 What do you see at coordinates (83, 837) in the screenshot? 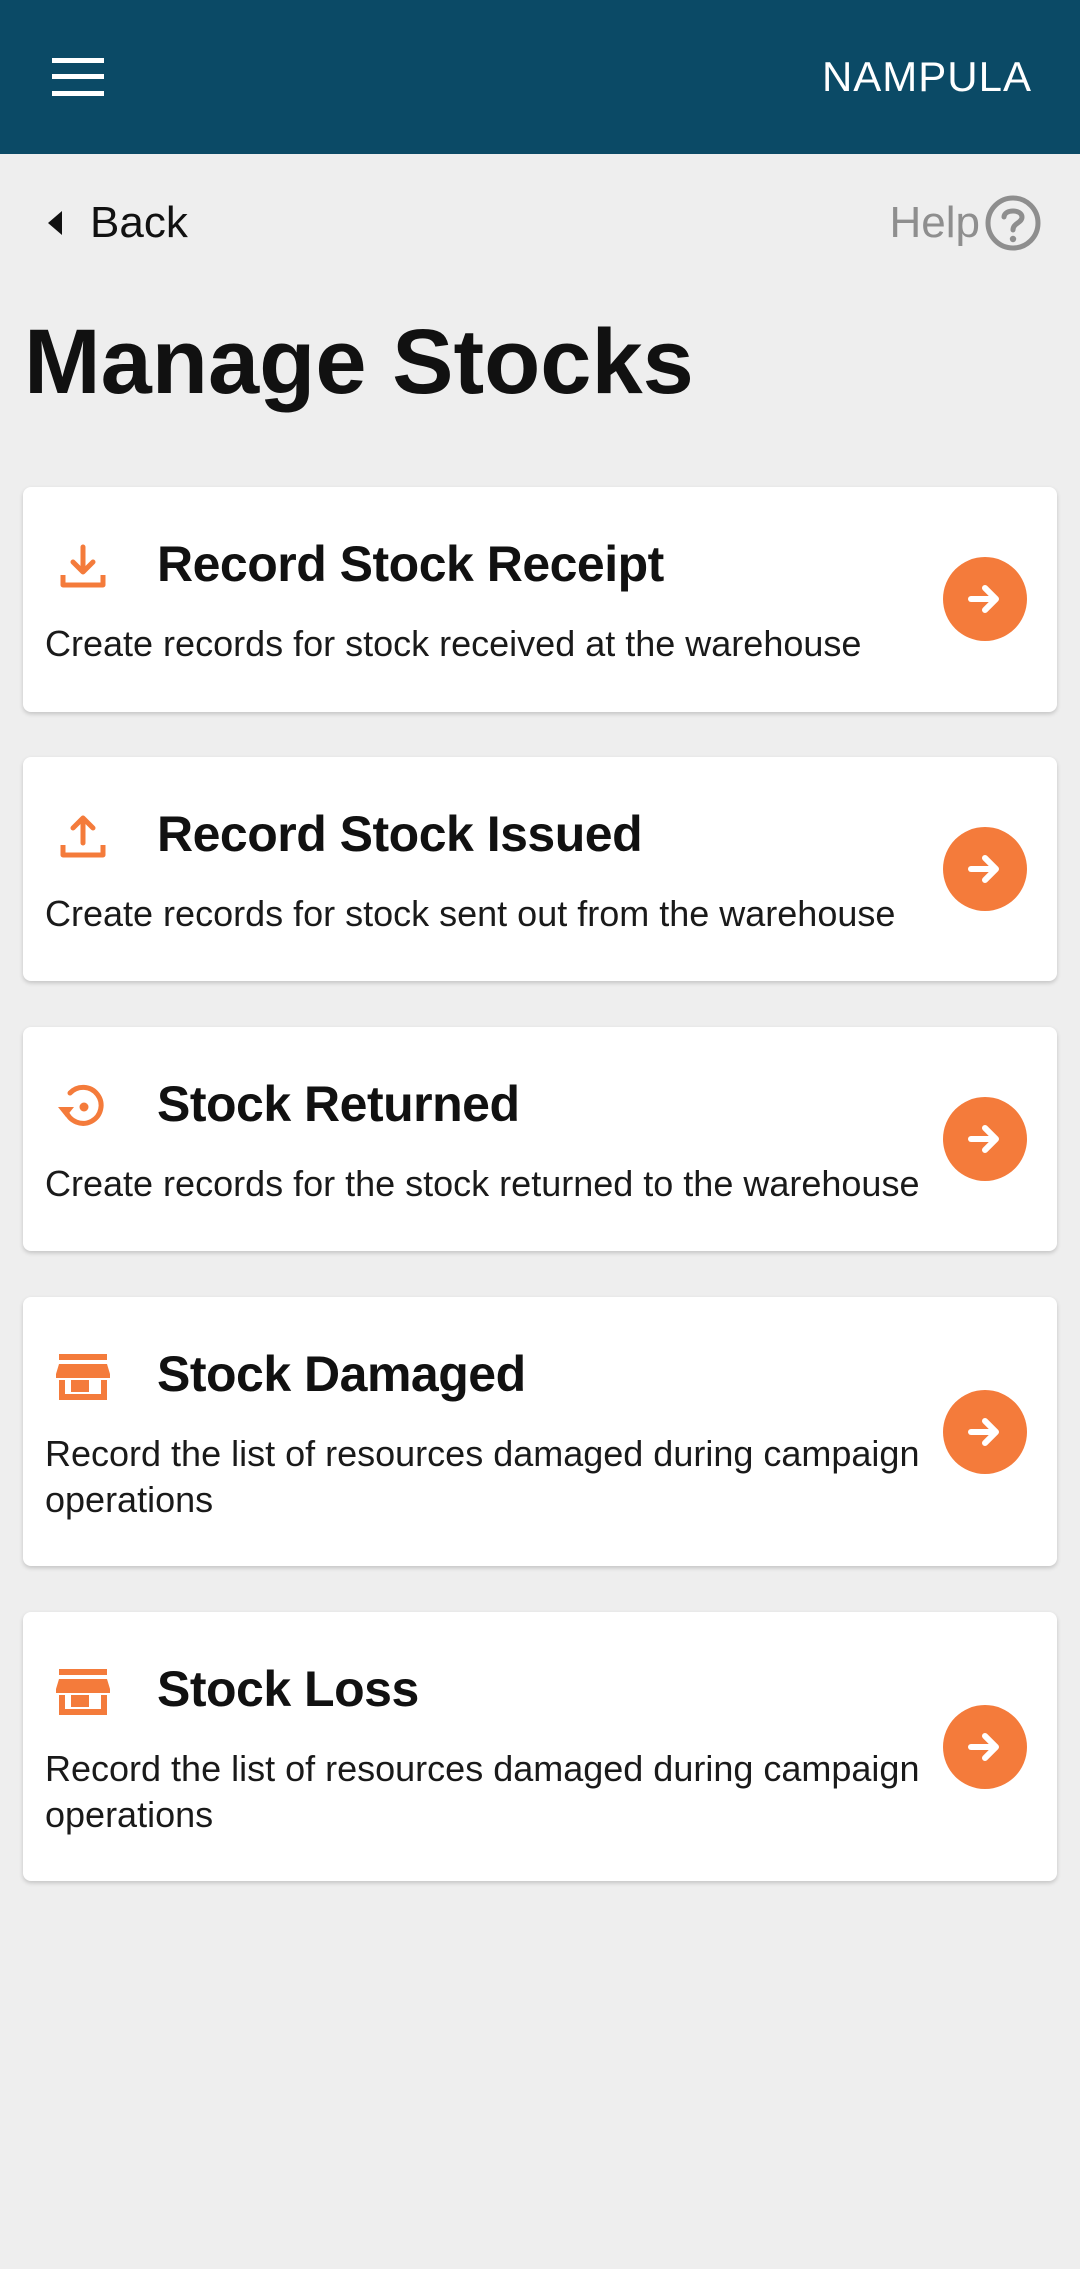
I see `upload-icon` at bounding box center [83, 837].